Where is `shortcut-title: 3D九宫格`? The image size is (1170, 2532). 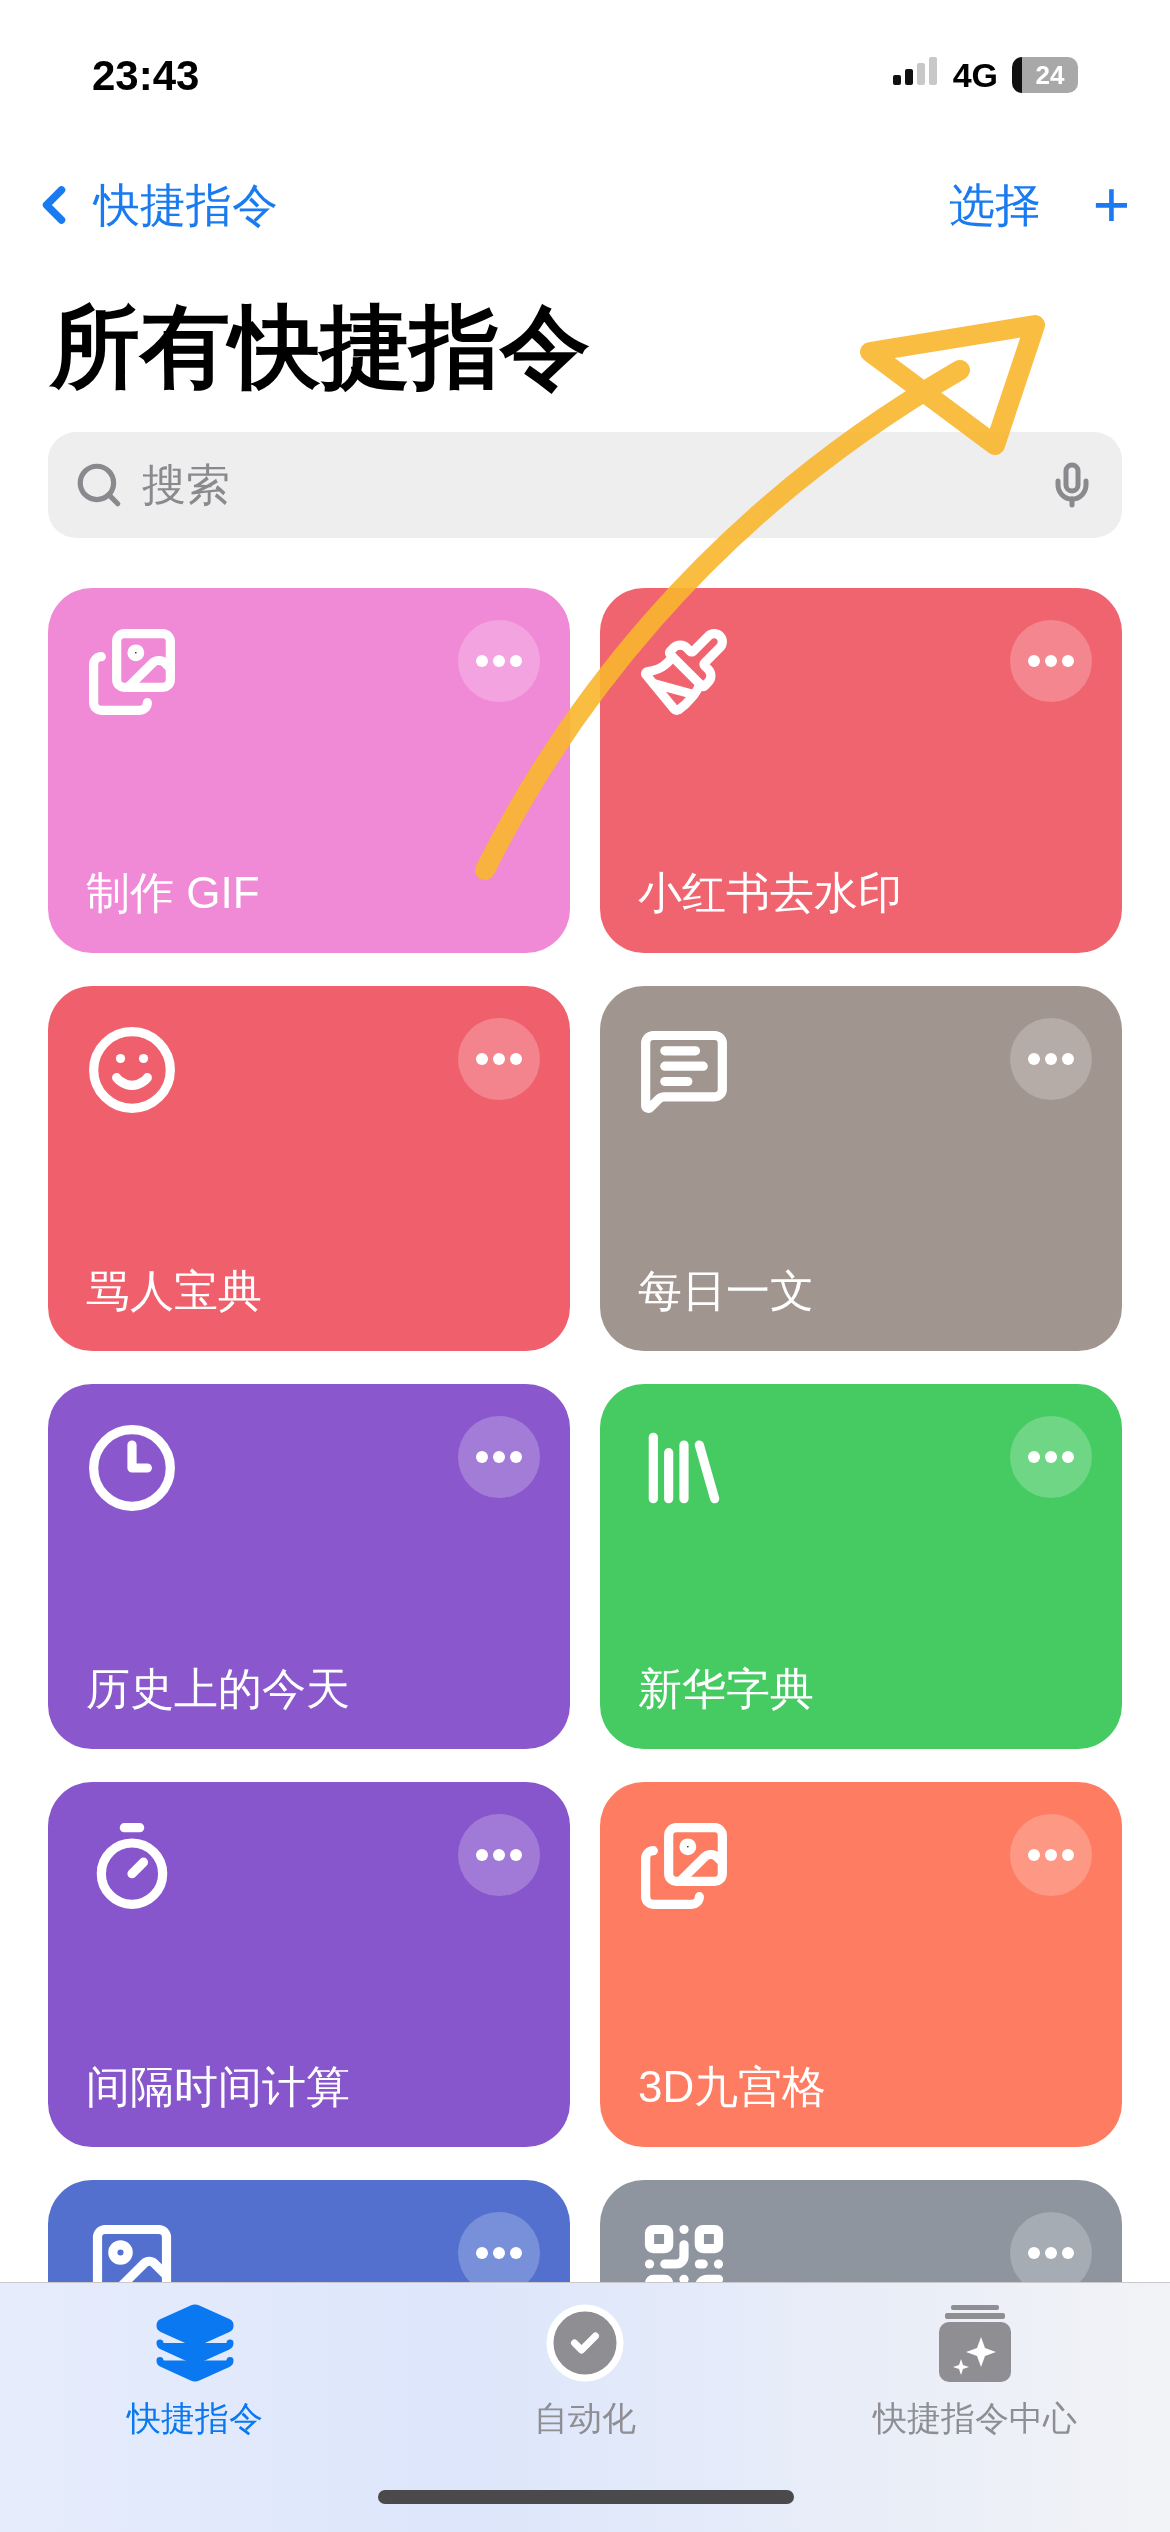
shortcut-title: 3D九宫格 is located at coordinates (733, 2087).